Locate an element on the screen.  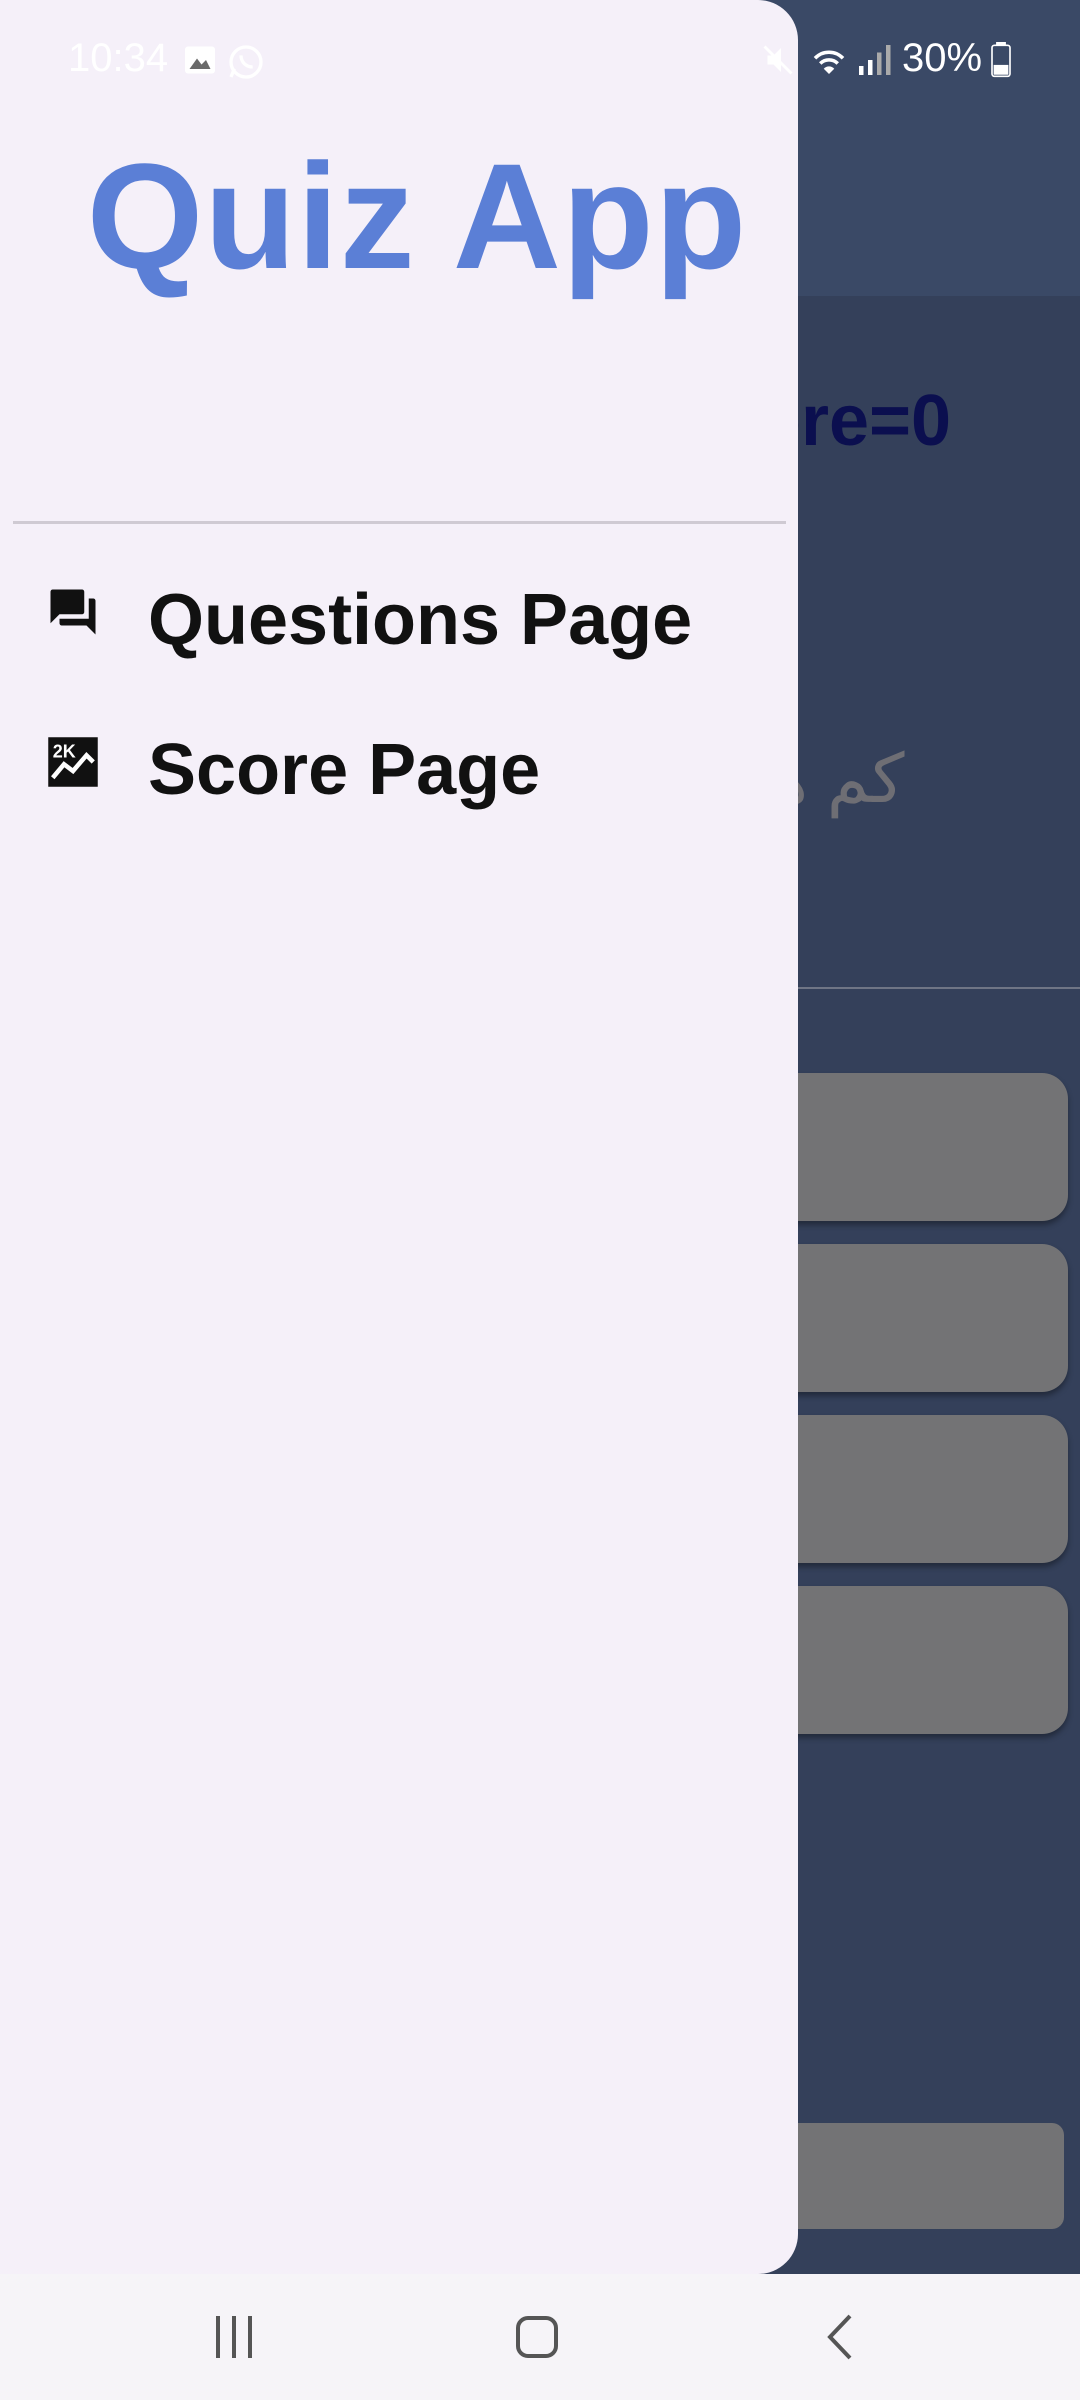
drawer-item-questions-page: Questions Page is located at coordinates (399, 612).